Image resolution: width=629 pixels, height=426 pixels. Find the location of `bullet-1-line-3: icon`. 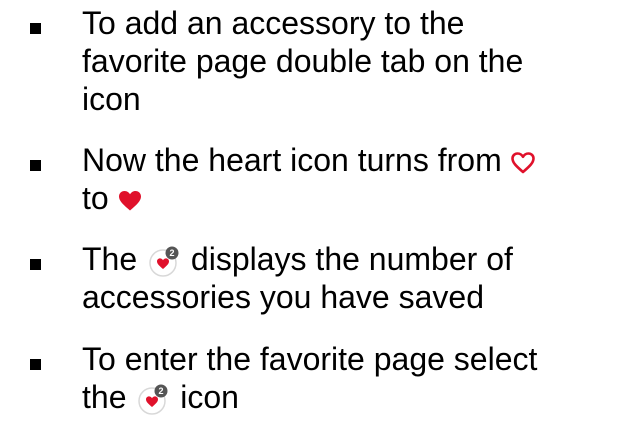

bullet-1-line-3: icon is located at coordinates (111, 99).